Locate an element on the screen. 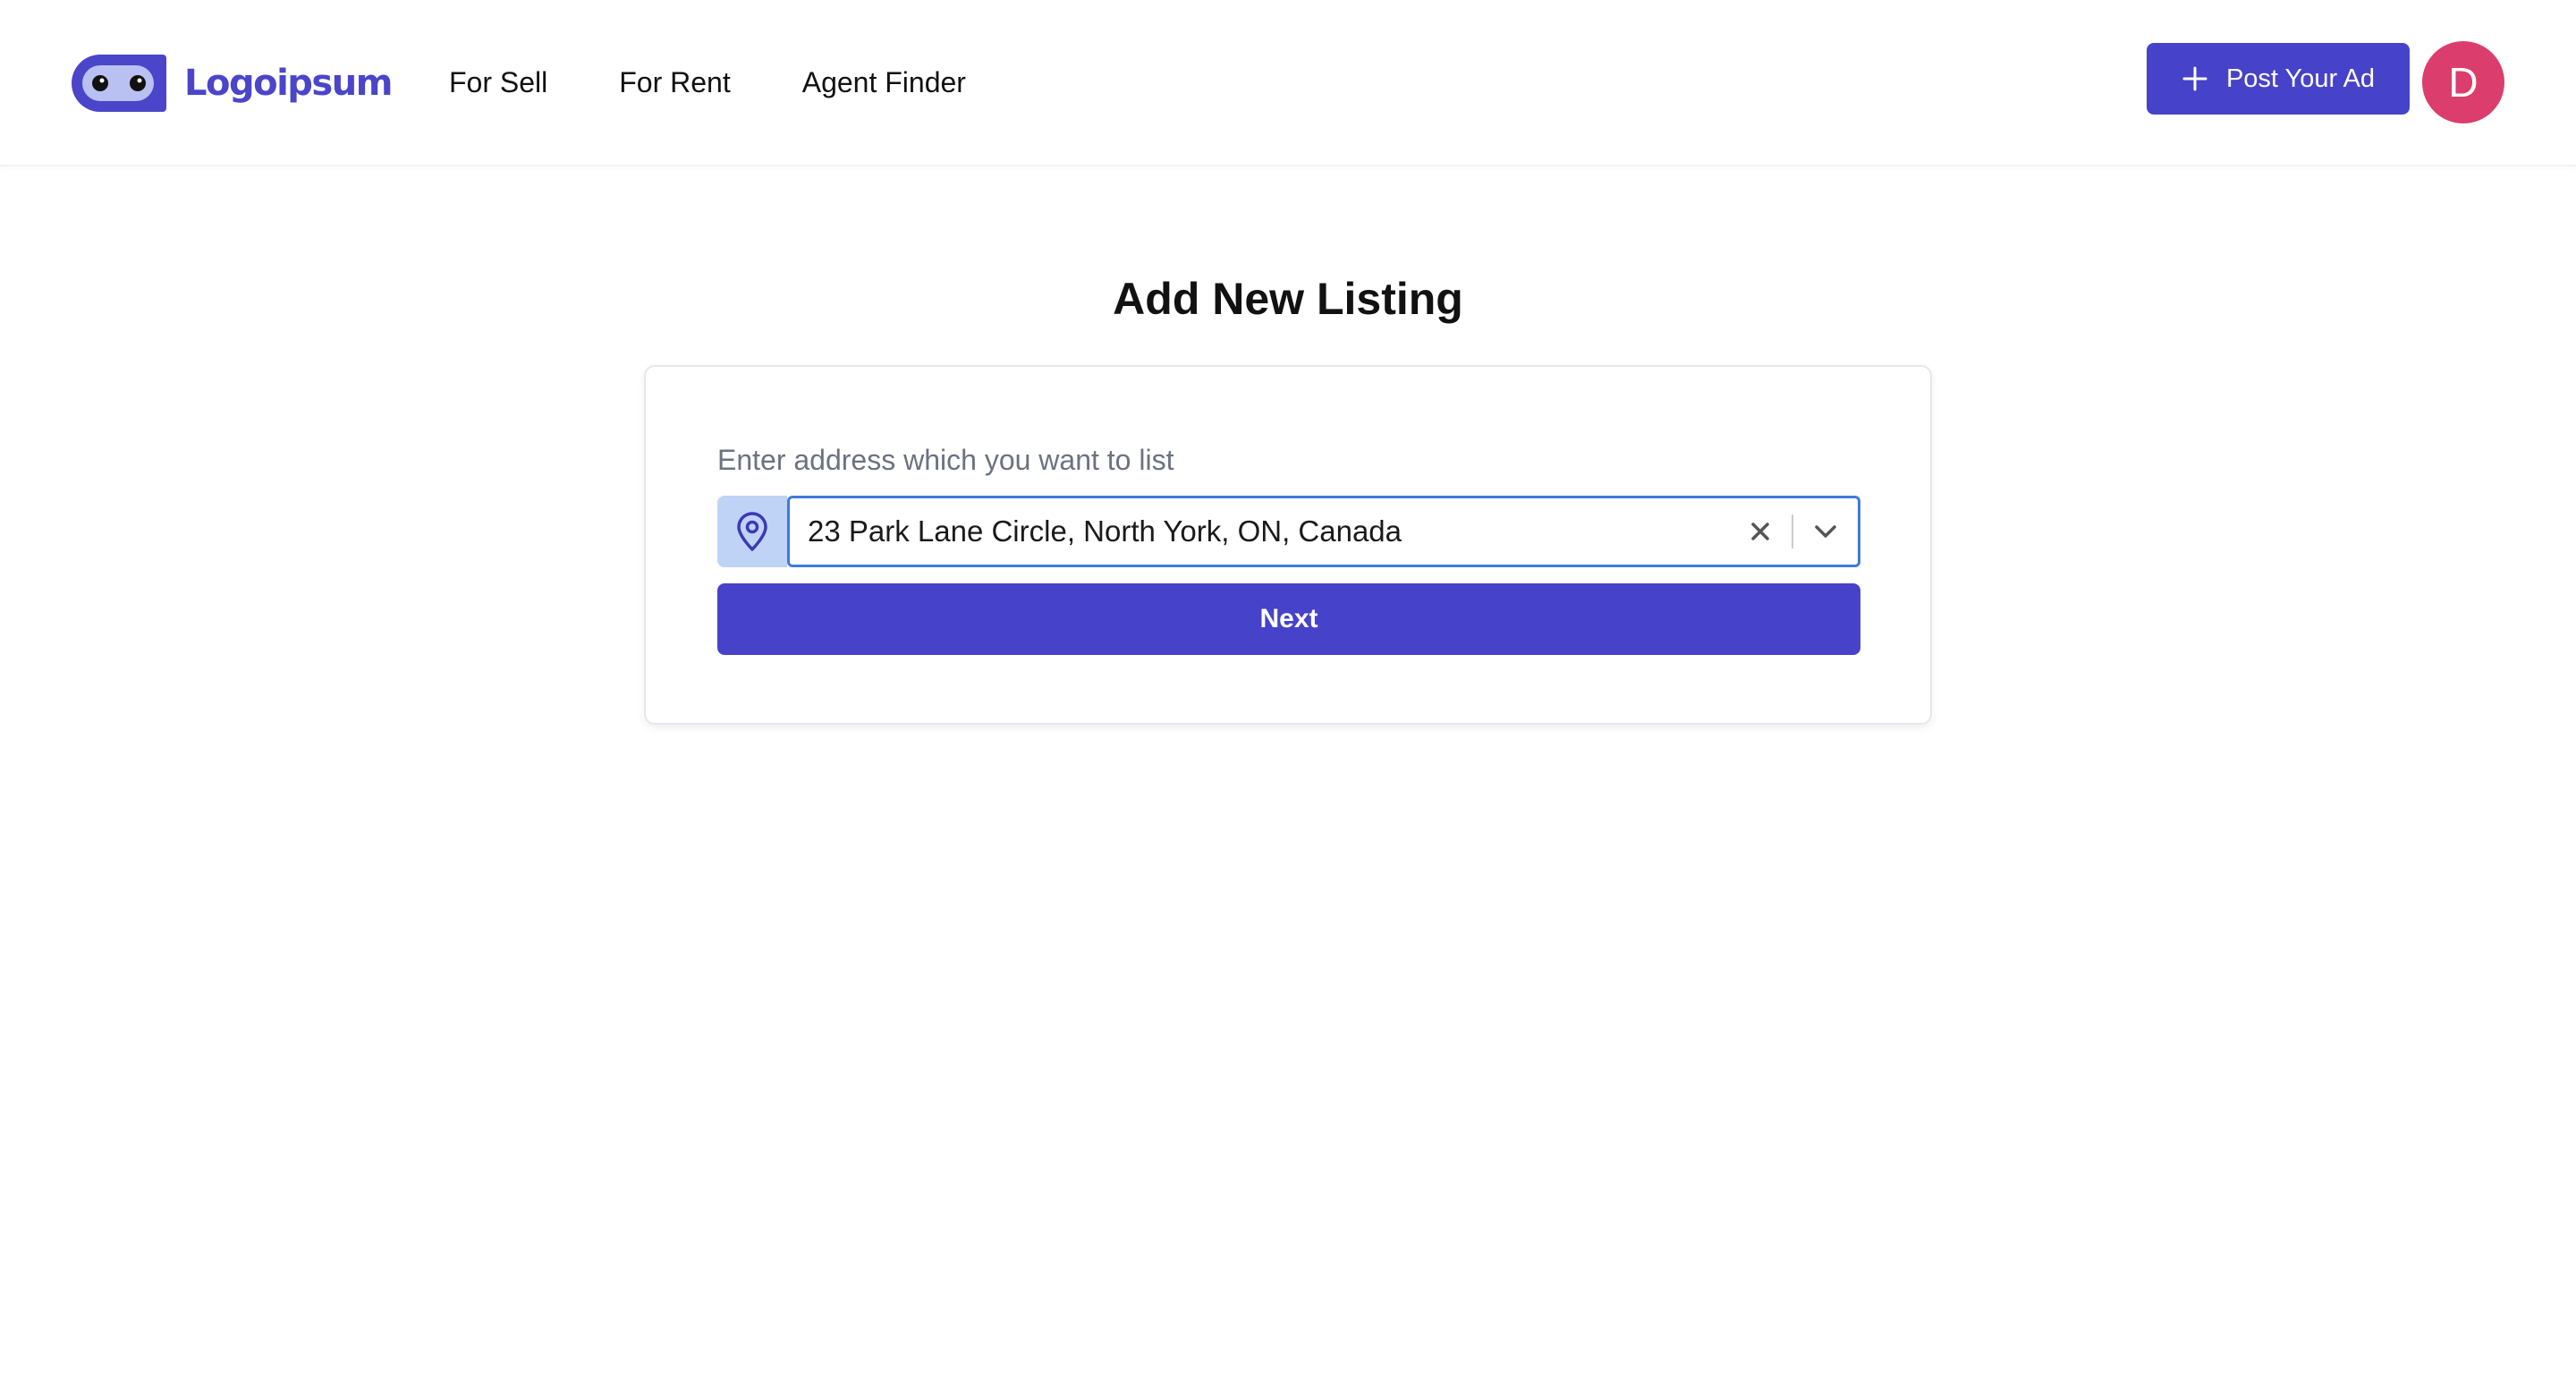  close-icon is located at coordinates (1760, 531).